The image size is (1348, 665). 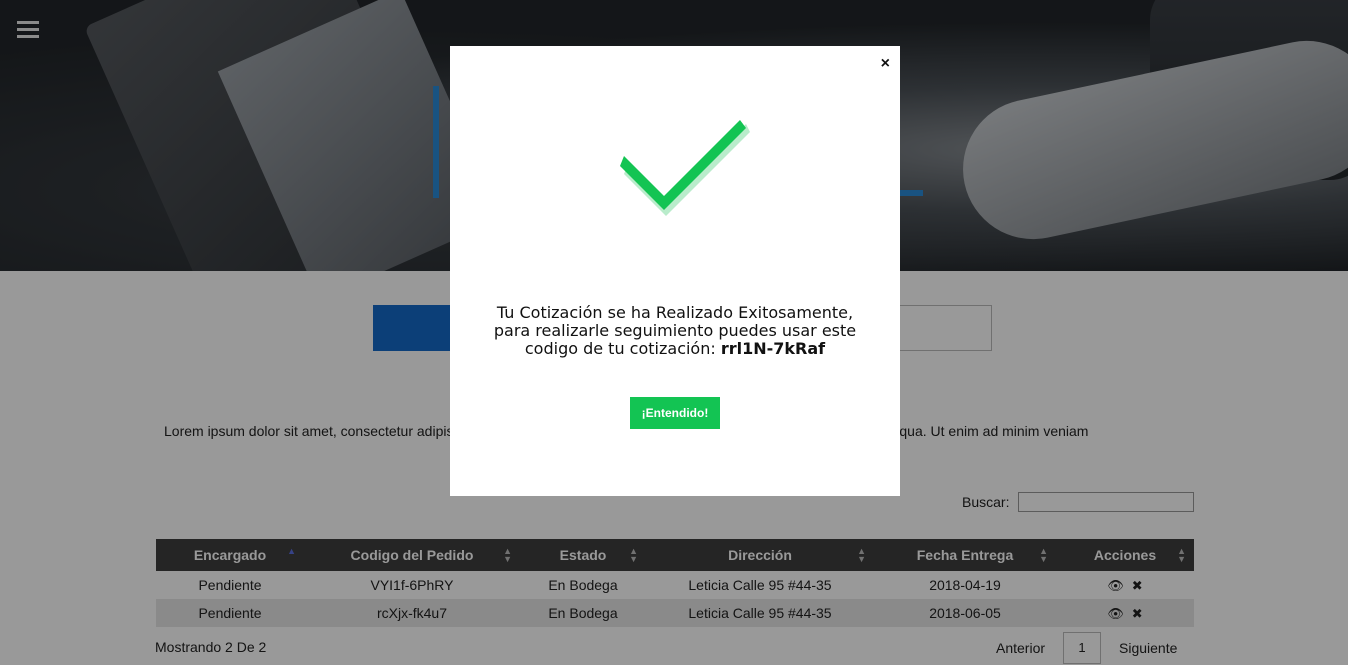 What do you see at coordinates (885, 64) in the screenshot?
I see `close-icon: ×` at bounding box center [885, 64].